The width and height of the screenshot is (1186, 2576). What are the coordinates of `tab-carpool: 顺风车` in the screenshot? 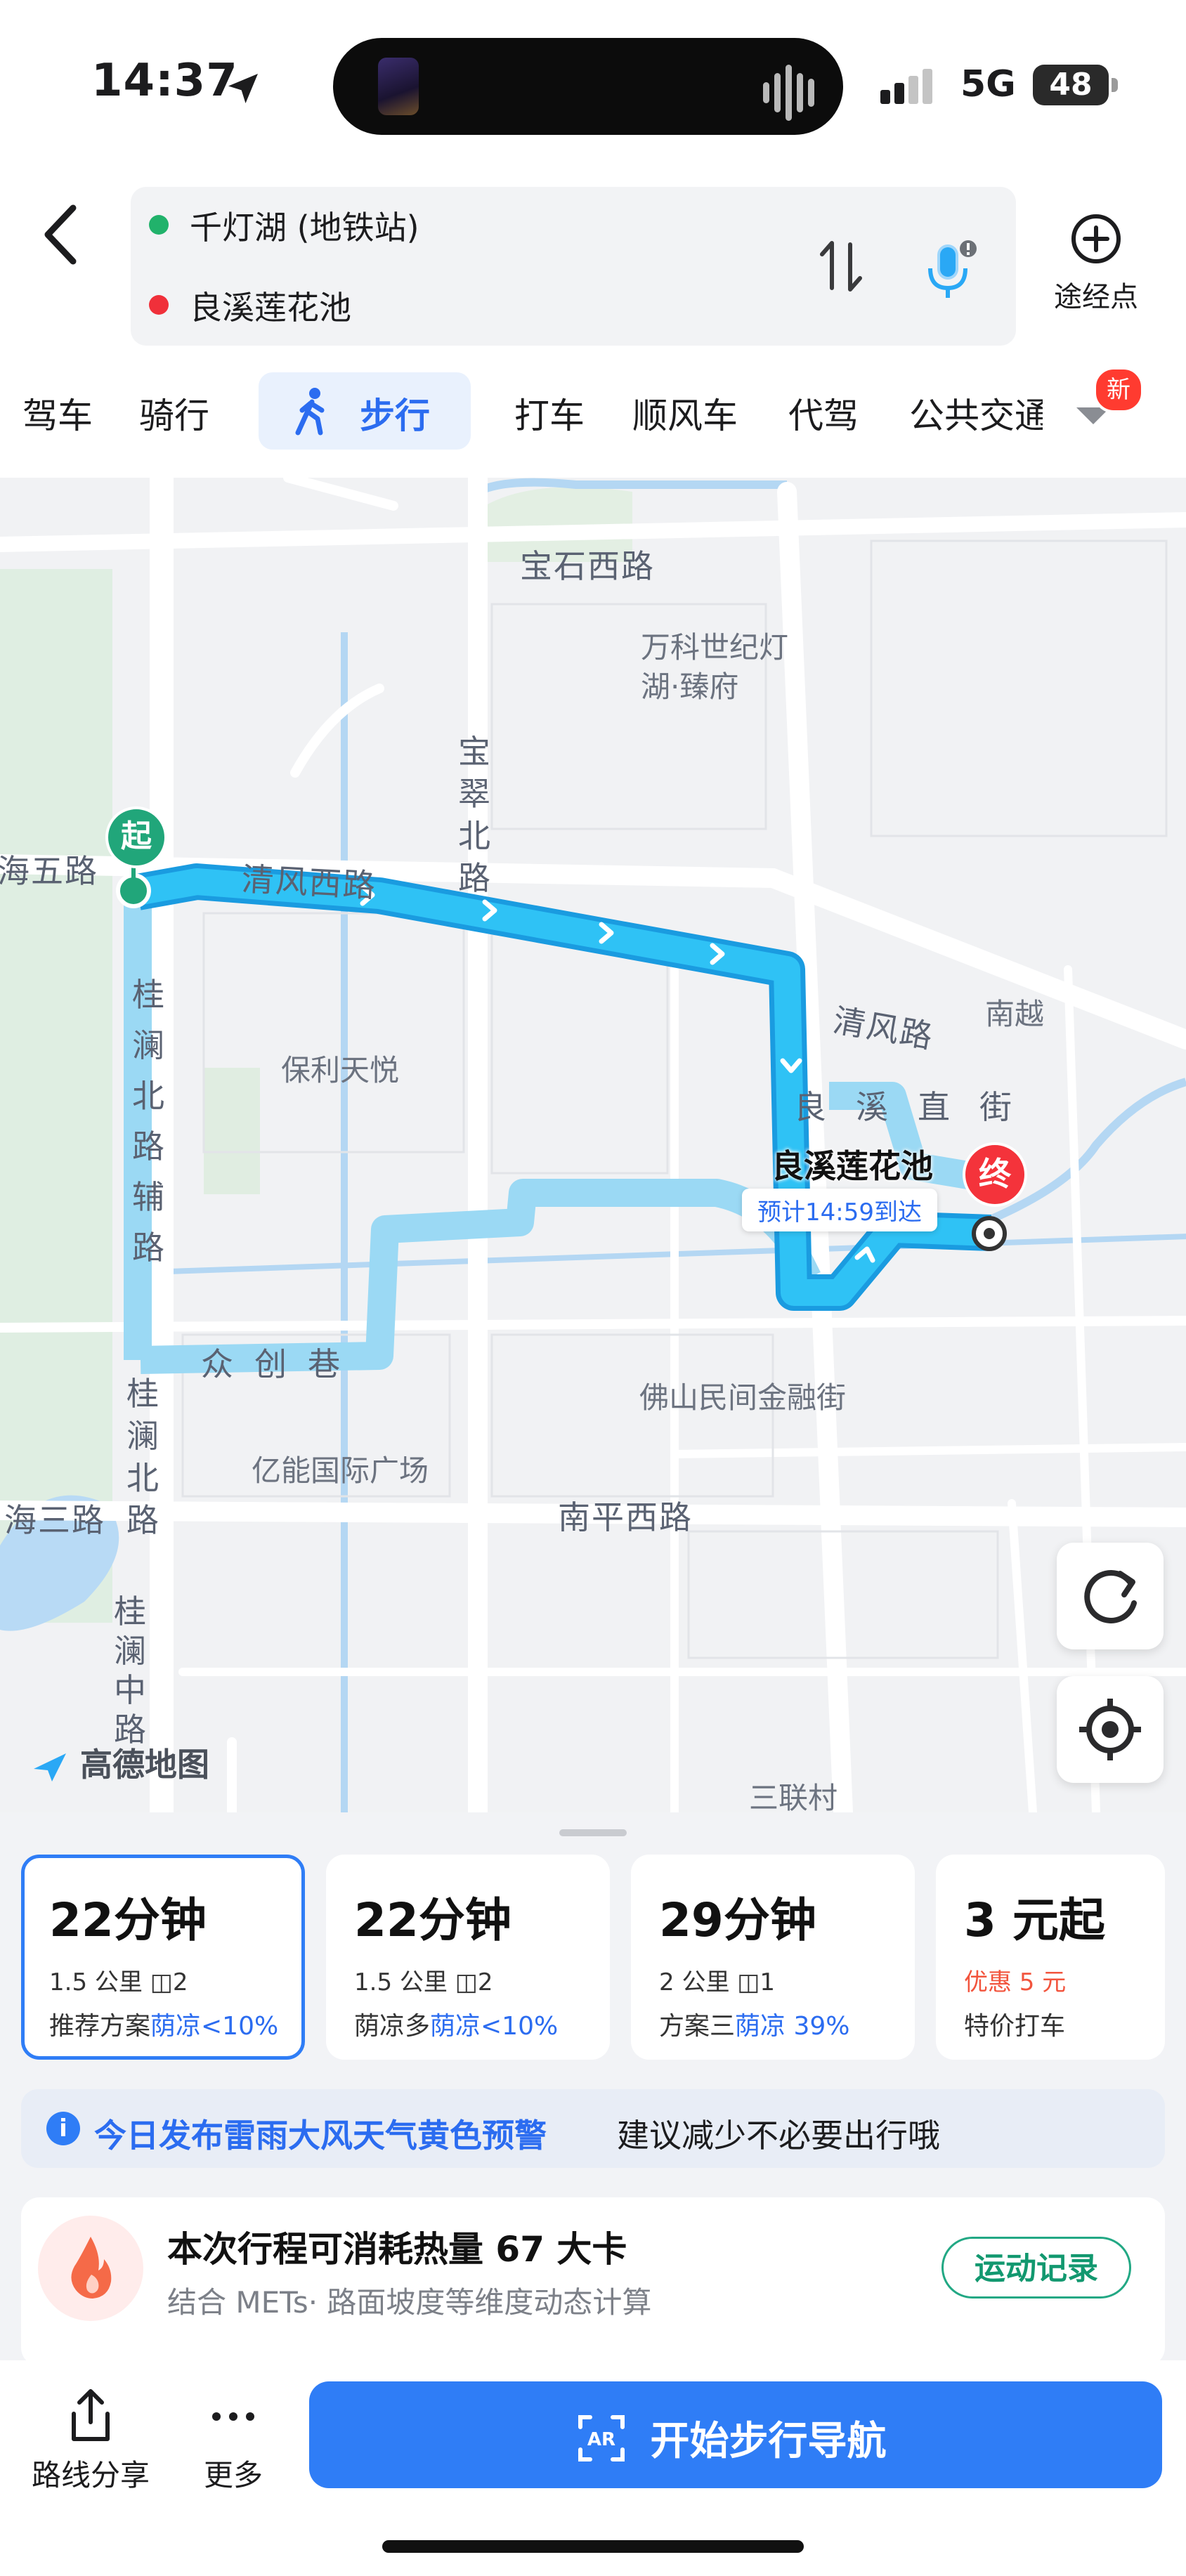 It's located at (685, 413).